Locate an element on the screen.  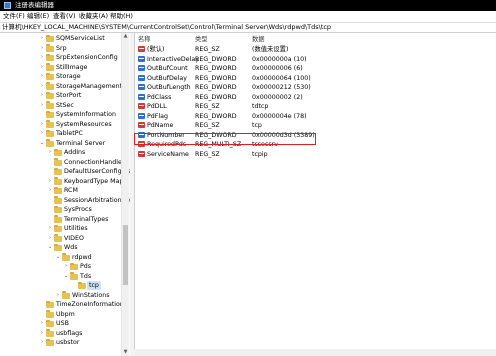
value-name: PdDLL is located at coordinates (157, 106).